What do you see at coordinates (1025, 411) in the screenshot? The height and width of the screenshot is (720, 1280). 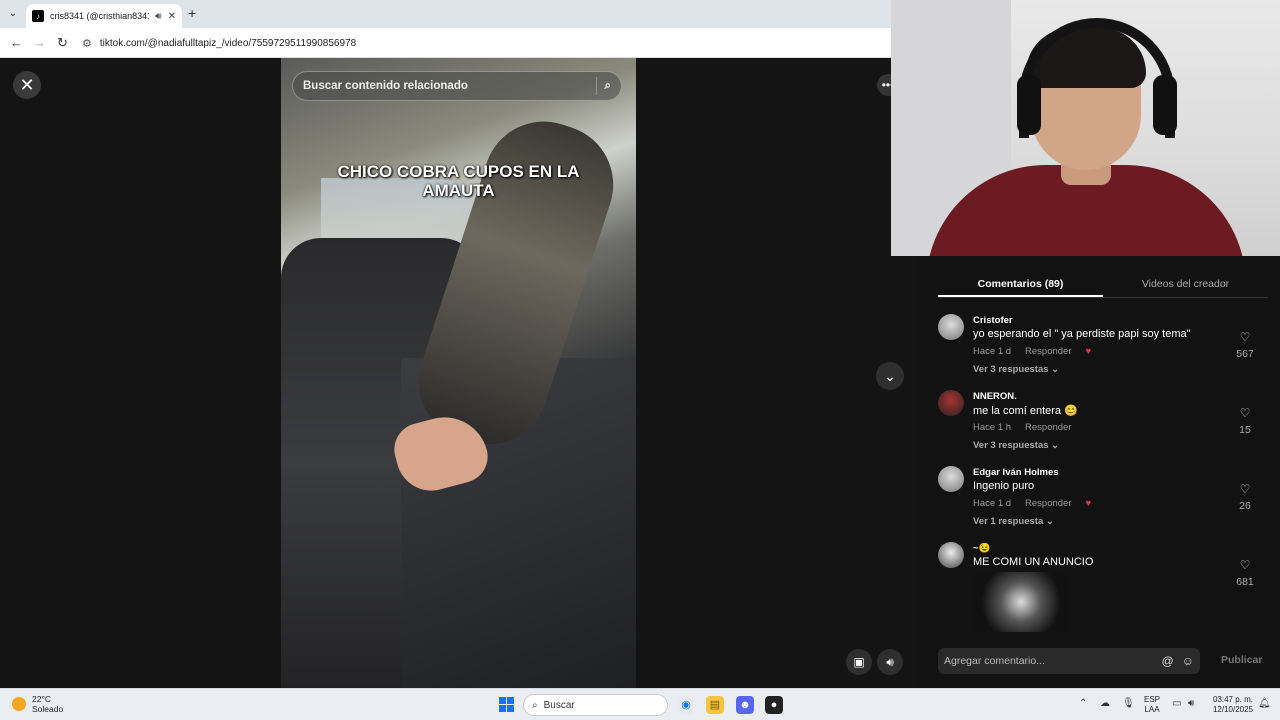 I see `comment-text: me la comí entera 😊` at bounding box center [1025, 411].